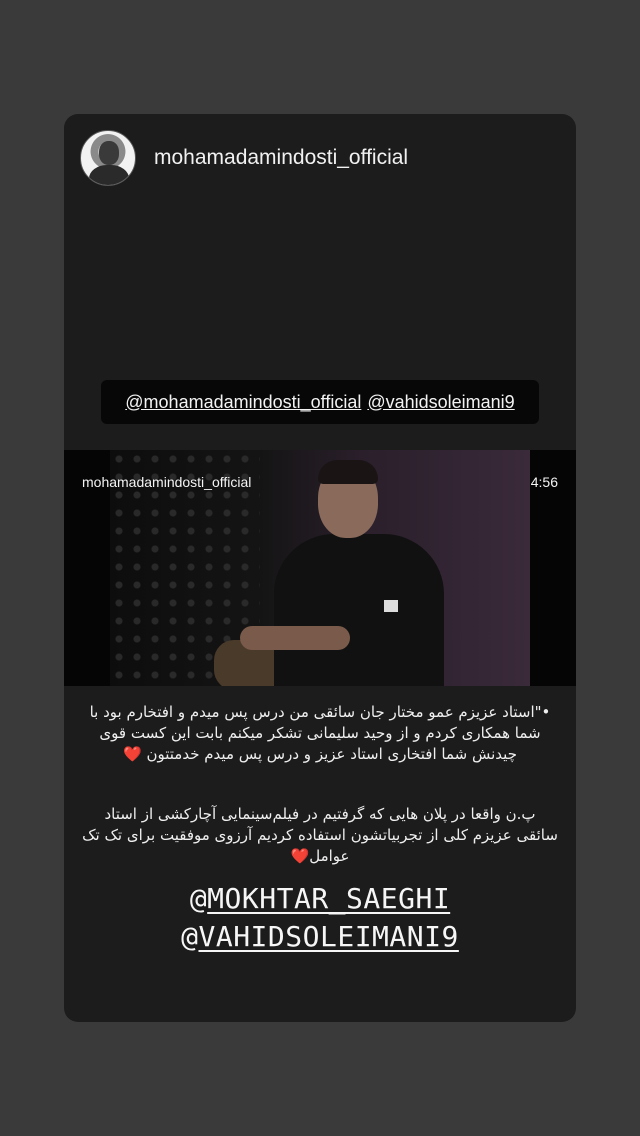 The image size is (640, 1136). I want to click on mention-handle: MOKHTAR_SAEGHI, so click(329, 898).